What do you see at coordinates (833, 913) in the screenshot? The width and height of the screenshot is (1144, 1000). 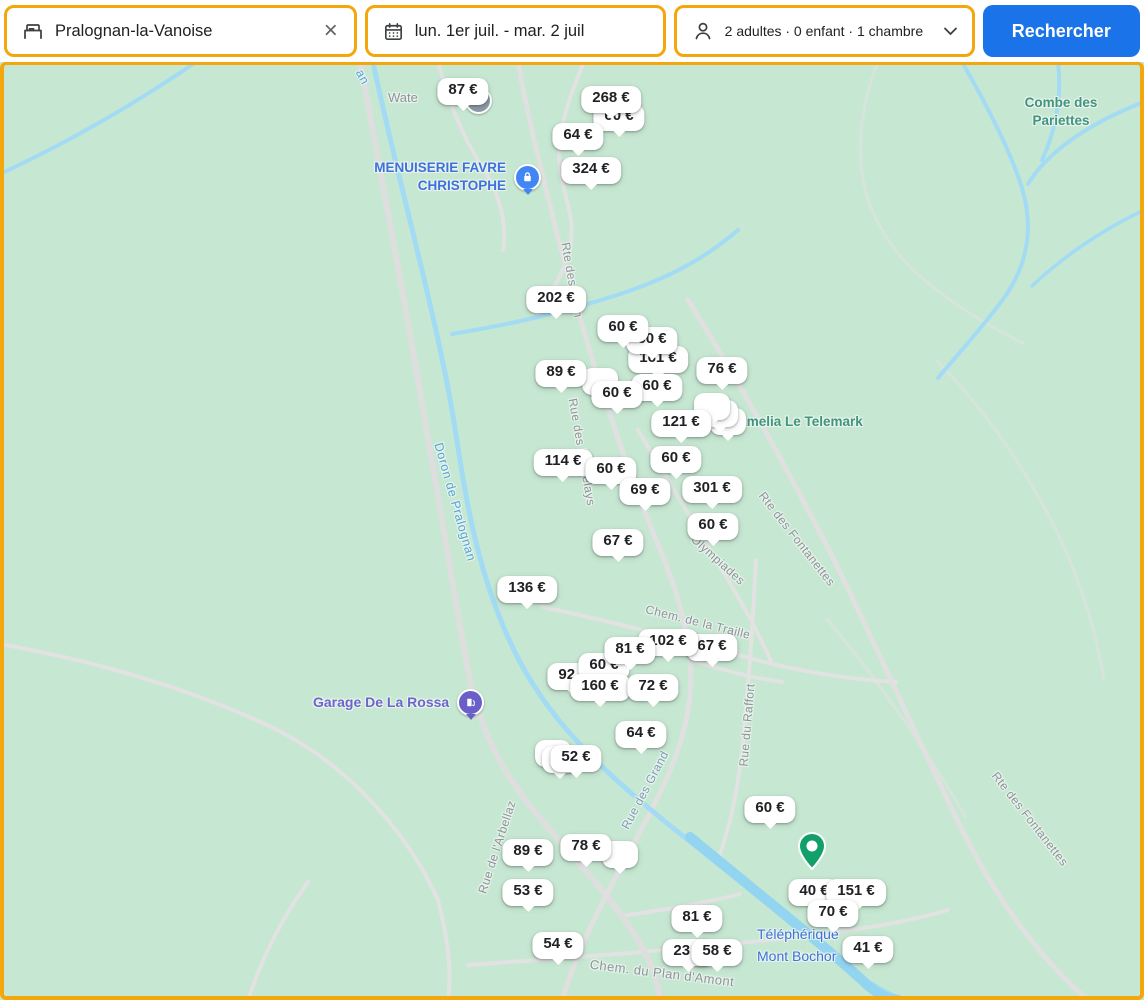 I see `price-marker: 70 €` at bounding box center [833, 913].